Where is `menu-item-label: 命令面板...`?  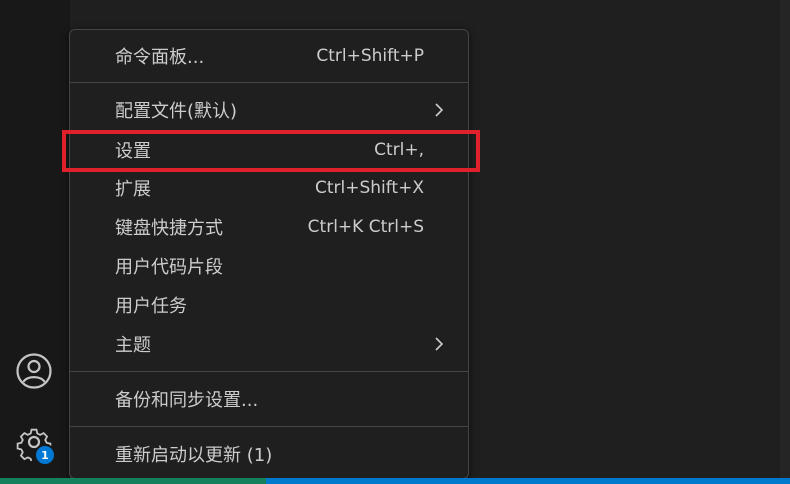
menu-item-label: 命令面板... is located at coordinates (160, 57).